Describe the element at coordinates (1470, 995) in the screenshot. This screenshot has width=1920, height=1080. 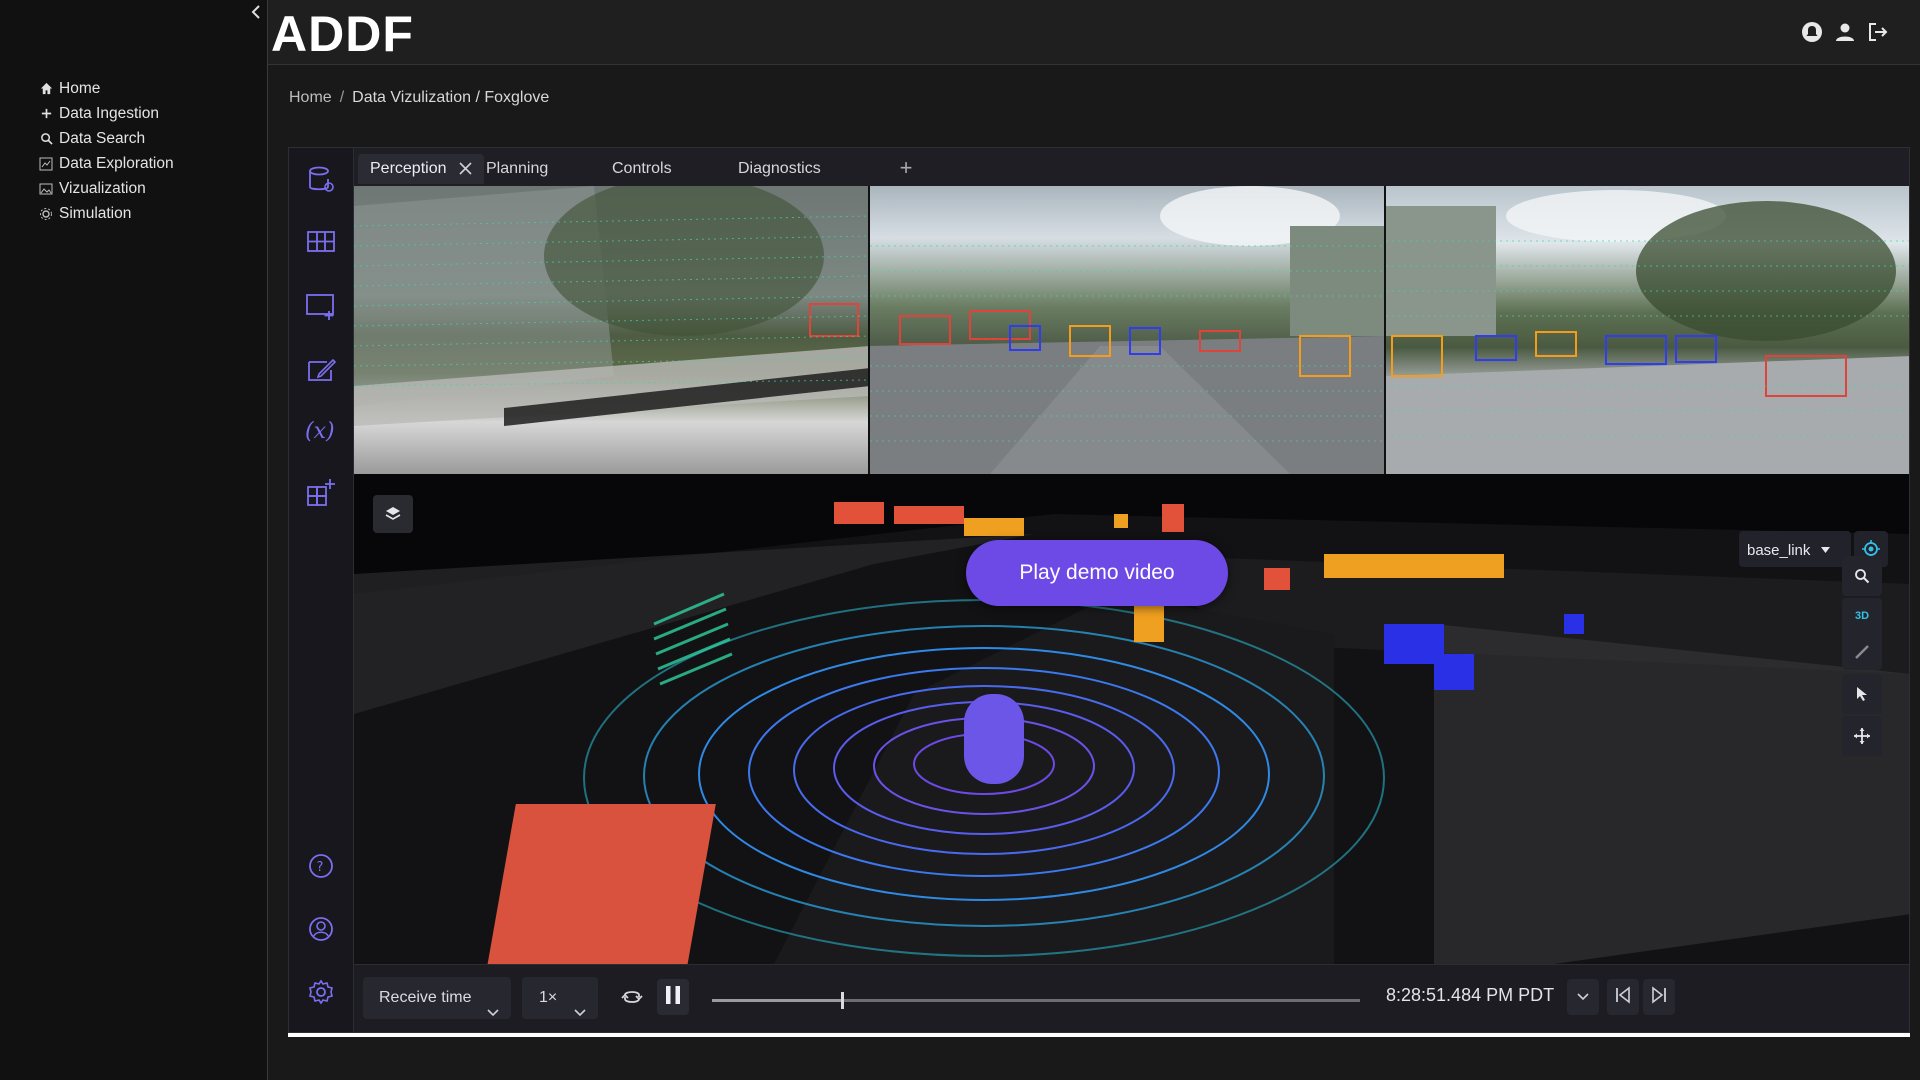
I see `current-timestamp: 8:28:51.484 PM PDT` at that location.